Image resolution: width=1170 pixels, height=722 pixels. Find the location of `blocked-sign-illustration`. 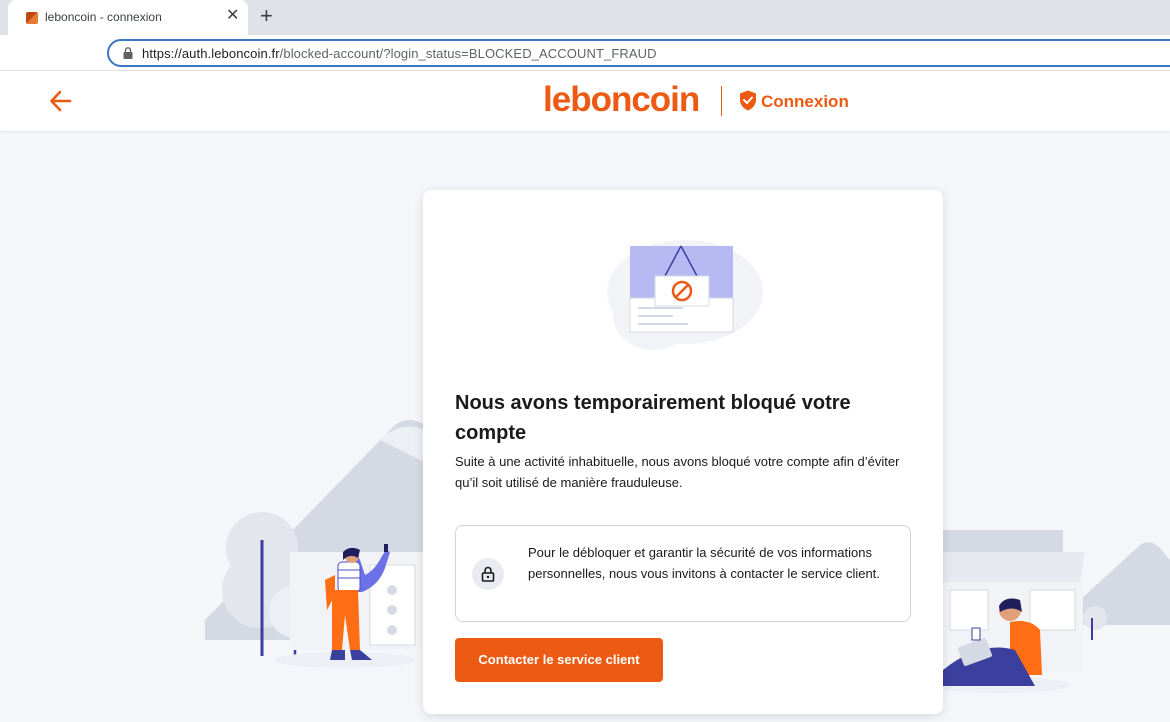

blocked-sign-illustration is located at coordinates (685, 295).